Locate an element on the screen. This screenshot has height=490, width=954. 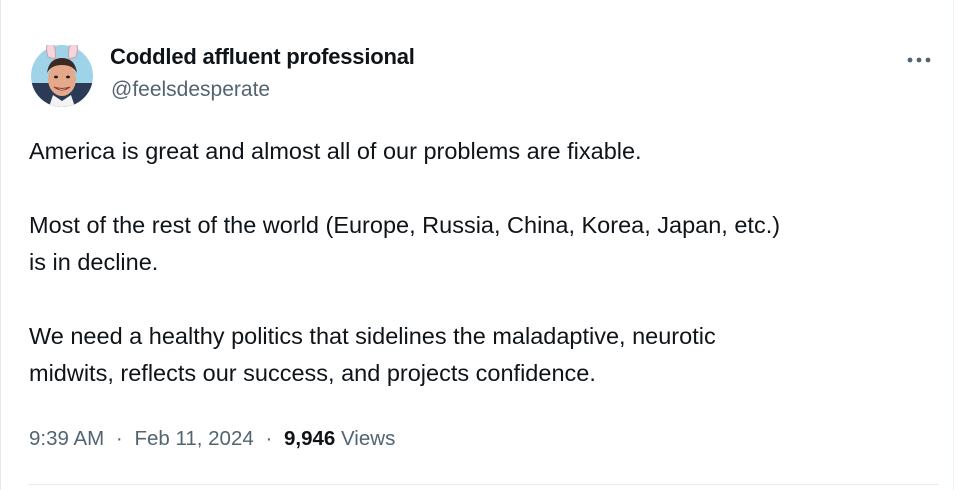
tweet-metadata: 9:39 AM · Feb 11, 2024 · 9,946 Views is located at coordinates (212, 439).